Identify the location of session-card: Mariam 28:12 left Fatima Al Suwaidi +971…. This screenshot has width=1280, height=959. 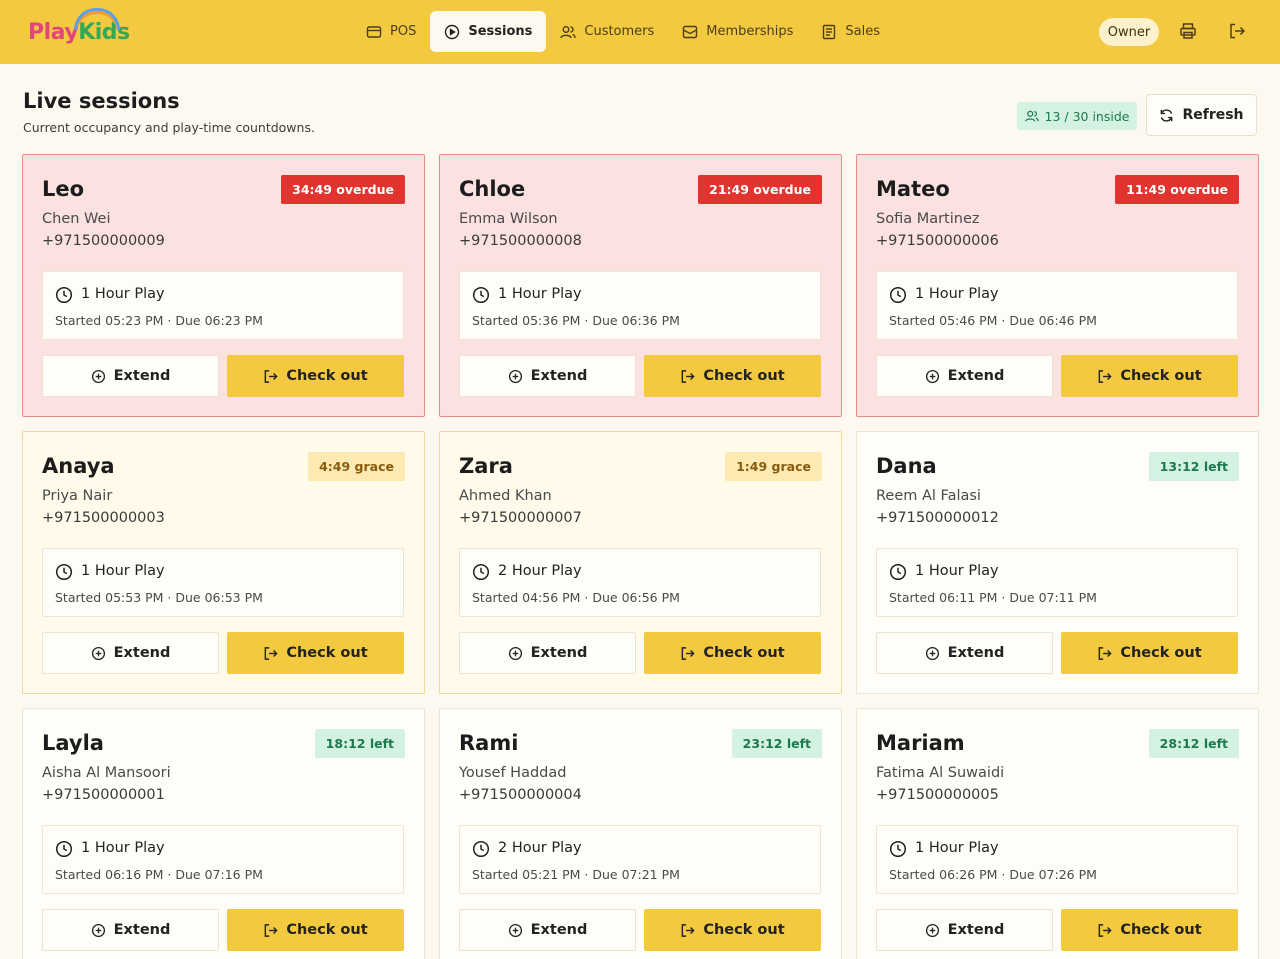
(1057, 833).